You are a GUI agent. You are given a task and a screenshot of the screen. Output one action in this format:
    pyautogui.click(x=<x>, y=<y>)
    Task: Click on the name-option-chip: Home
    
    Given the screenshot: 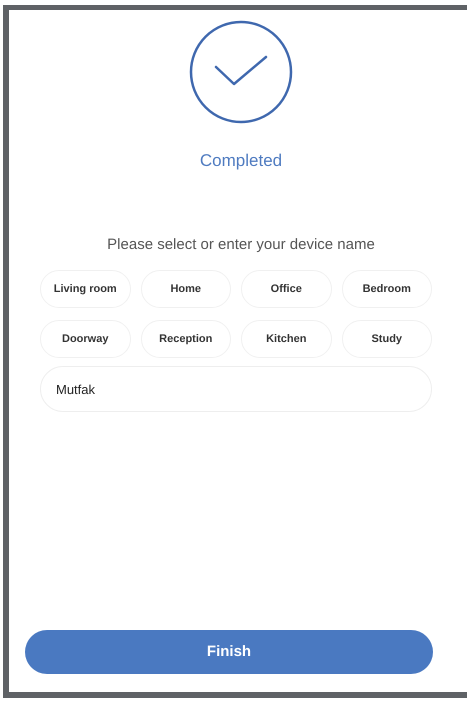 What is the action you would take?
    pyautogui.click(x=185, y=289)
    